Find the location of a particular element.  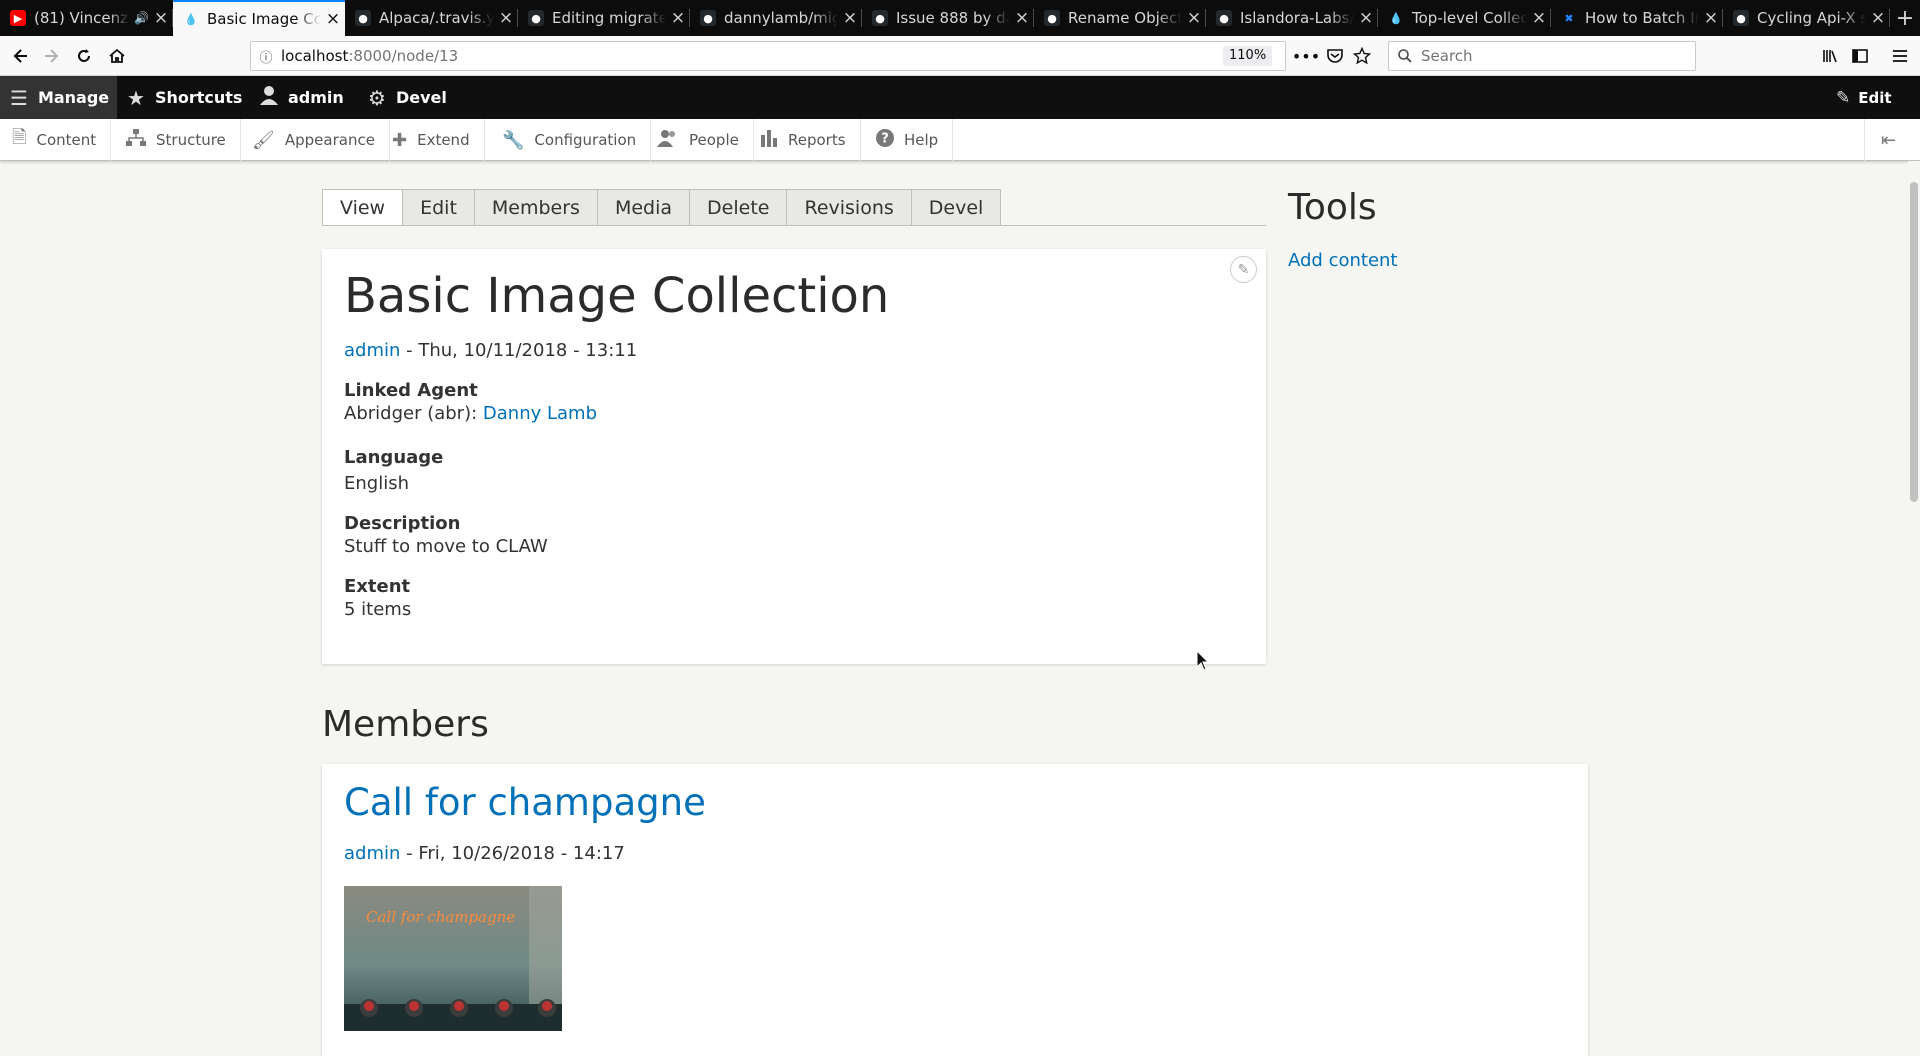

tray-item-appearance: 🖌 Appearance is located at coordinates (315, 140).